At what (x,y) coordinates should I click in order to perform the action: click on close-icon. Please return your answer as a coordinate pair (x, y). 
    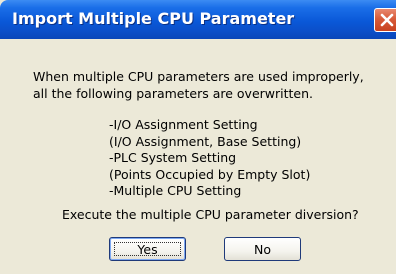
    Looking at the image, I should click on (387, 20).